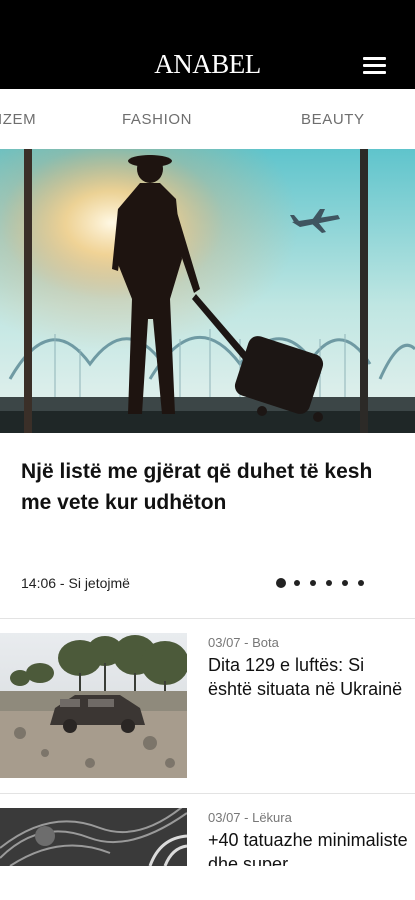 The image size is (415, 900). I want to click on anabel-logo: ANABEL, so click(207, 64).